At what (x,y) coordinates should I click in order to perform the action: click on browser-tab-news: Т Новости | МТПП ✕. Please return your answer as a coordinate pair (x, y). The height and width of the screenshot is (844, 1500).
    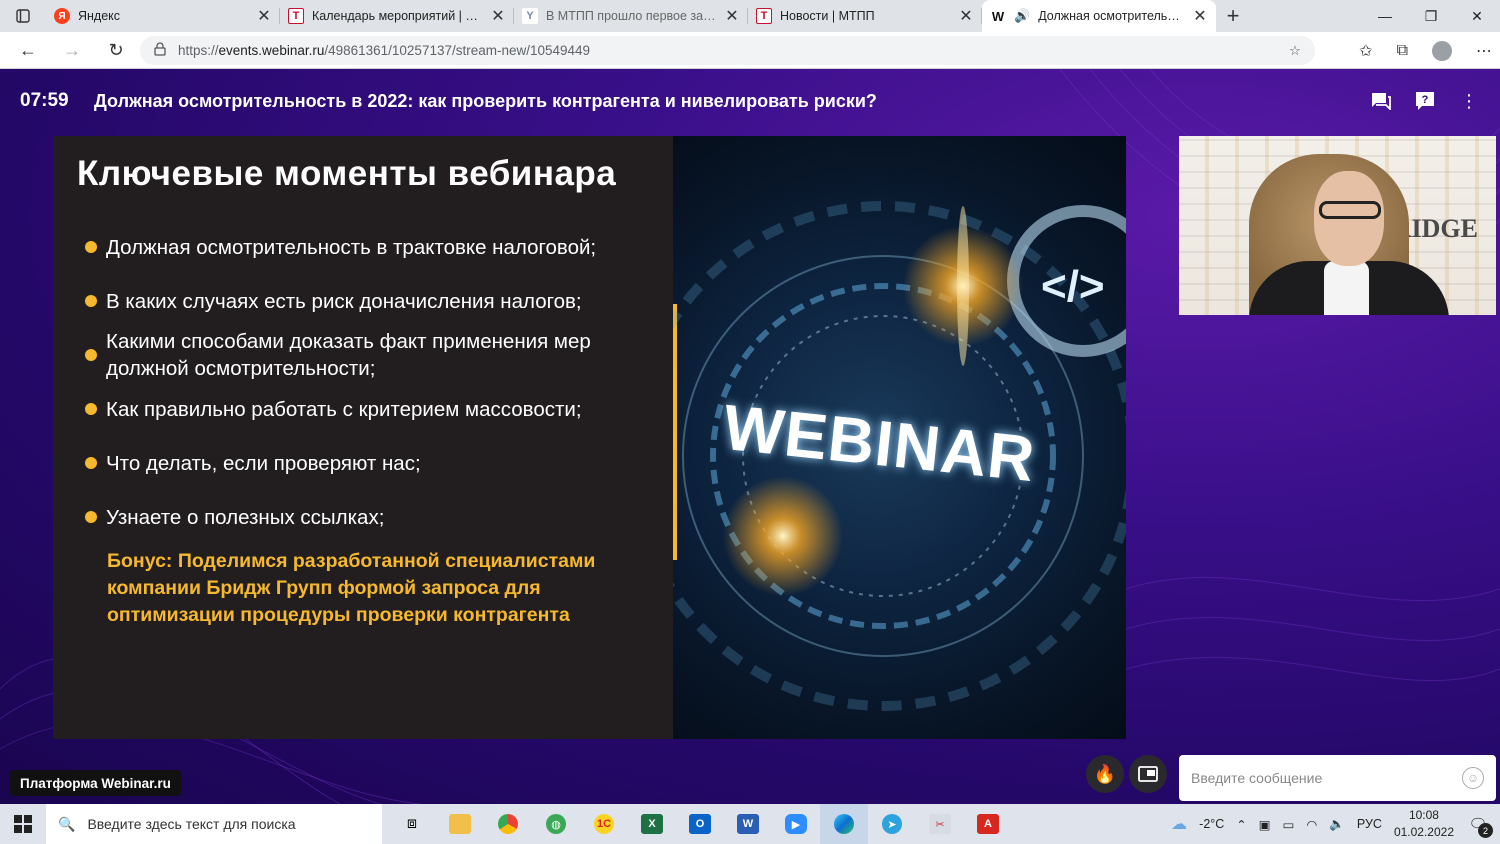
    Looking at the image, I should click on (865, 16).